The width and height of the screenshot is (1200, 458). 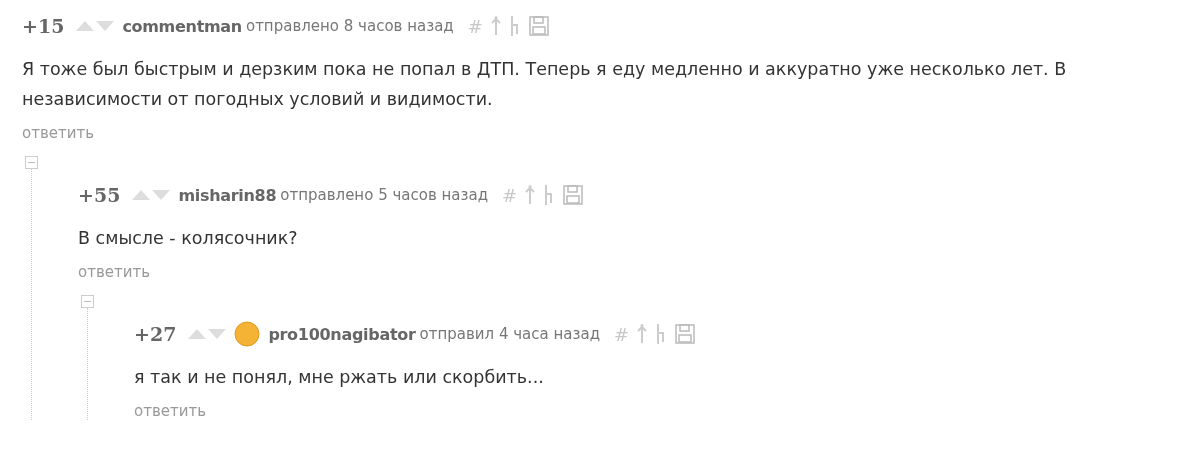 What do you see at coordinates (155, 334) in the screenshot?
I see `comment-rating: +27` at bounding box center [155, 334].